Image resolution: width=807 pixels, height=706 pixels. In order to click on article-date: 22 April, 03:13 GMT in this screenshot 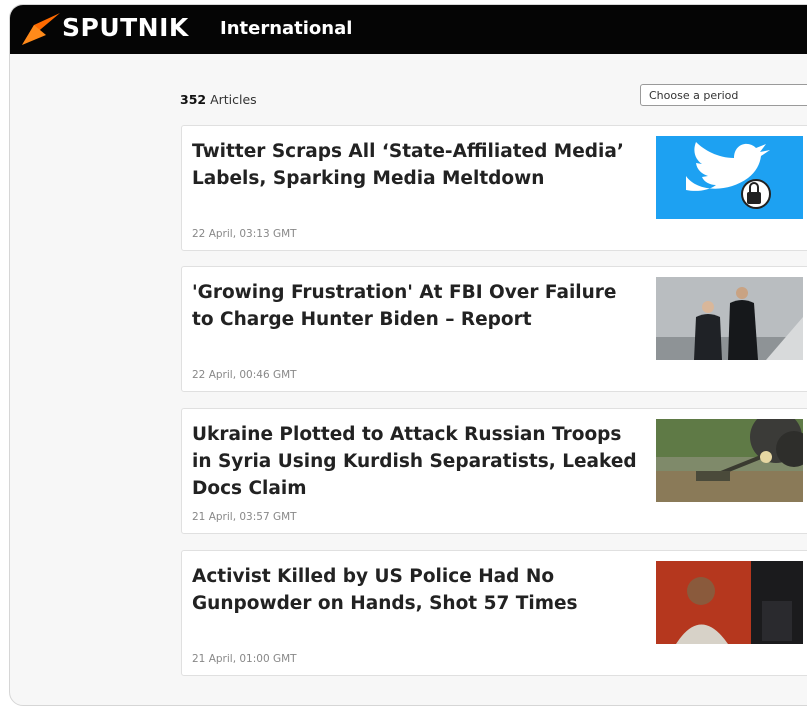, I will do `click(244, 234)`.